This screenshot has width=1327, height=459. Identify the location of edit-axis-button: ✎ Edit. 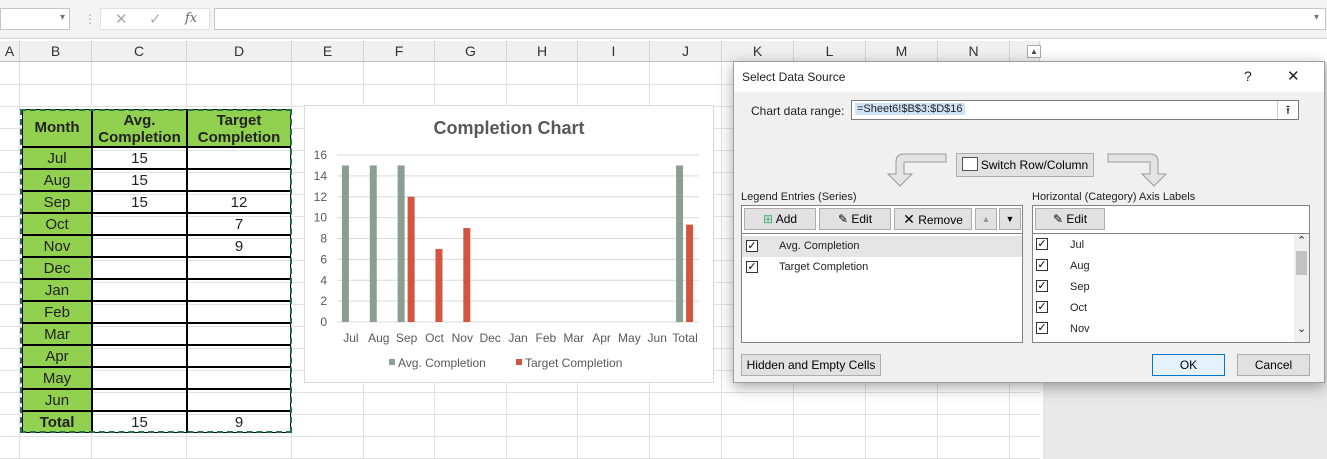
(1070, 219).